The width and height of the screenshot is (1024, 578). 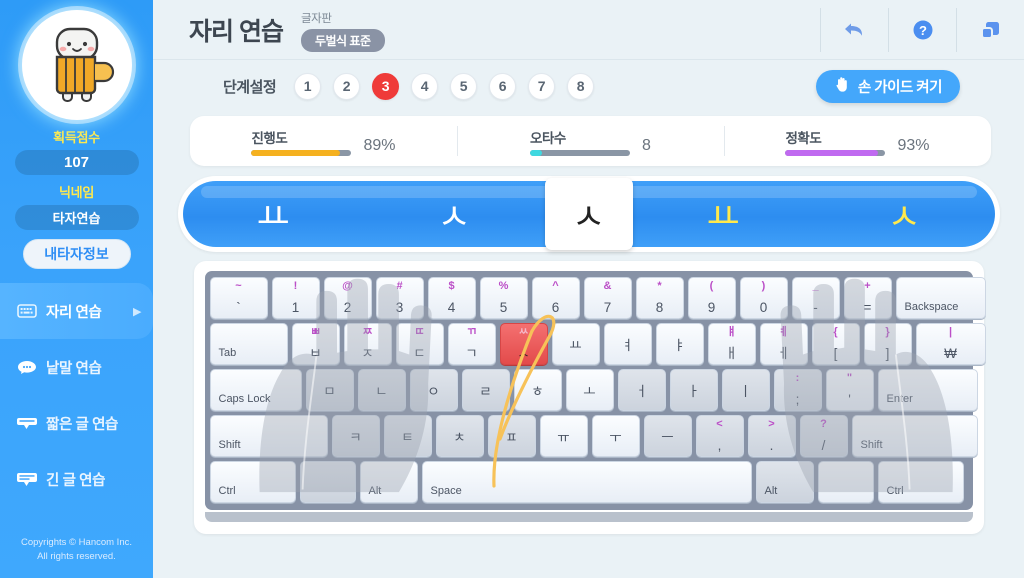 What do you see at coordinates (433, 390) in the screenshot?
I see `key-ㅇ: ㅇ` at bounding box center [433, 390].